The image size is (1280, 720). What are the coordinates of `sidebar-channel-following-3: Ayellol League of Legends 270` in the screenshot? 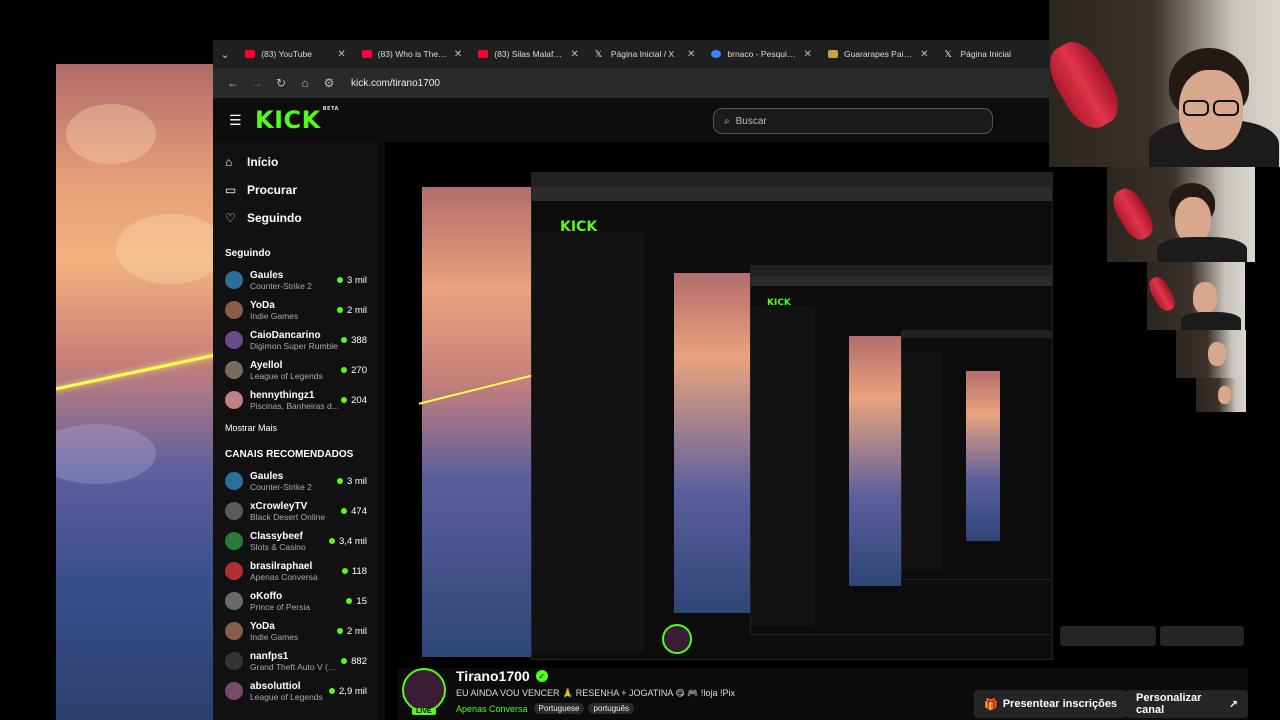 It's located at (296, 370).